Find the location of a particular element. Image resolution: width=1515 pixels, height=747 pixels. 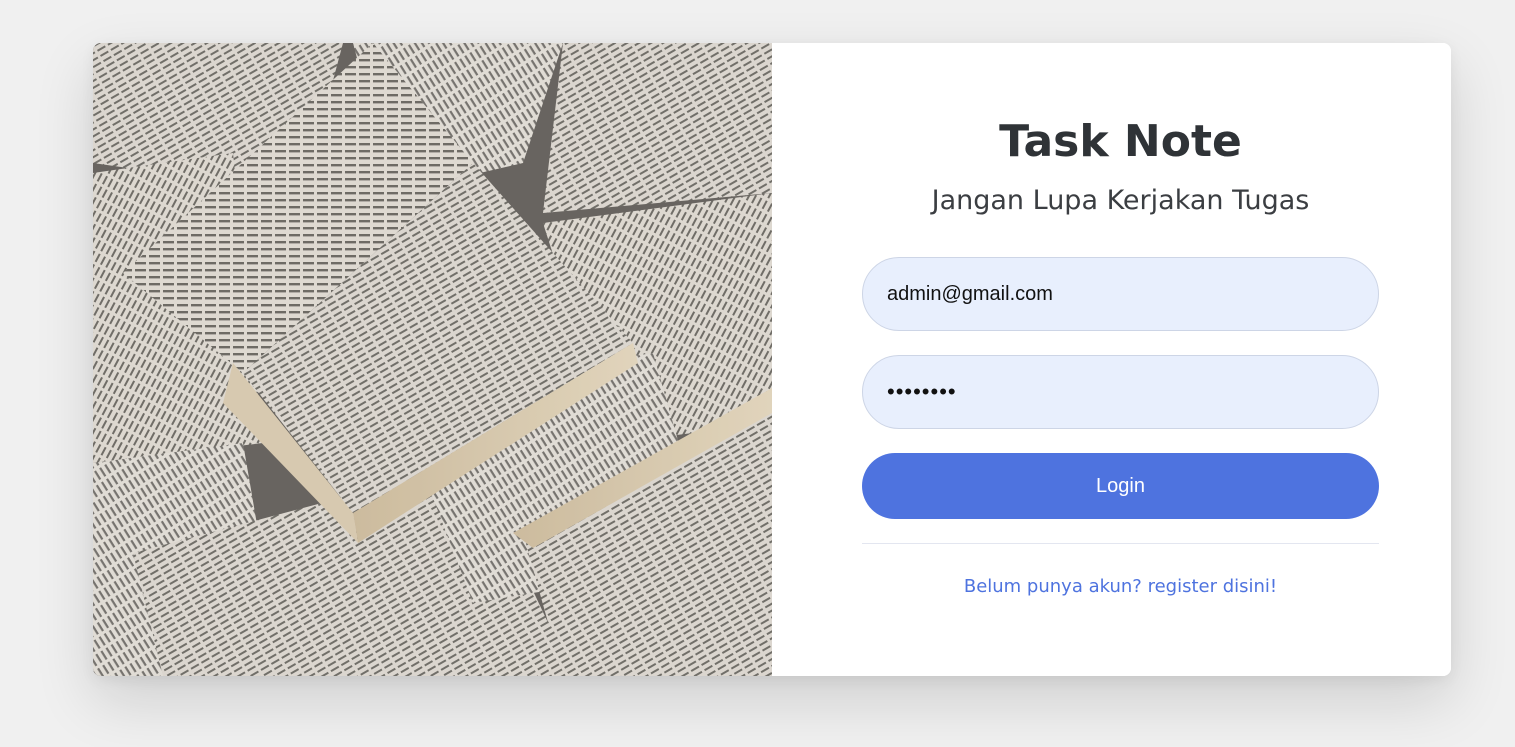

app-title: Task Note is located at coordinates (1120, 141).